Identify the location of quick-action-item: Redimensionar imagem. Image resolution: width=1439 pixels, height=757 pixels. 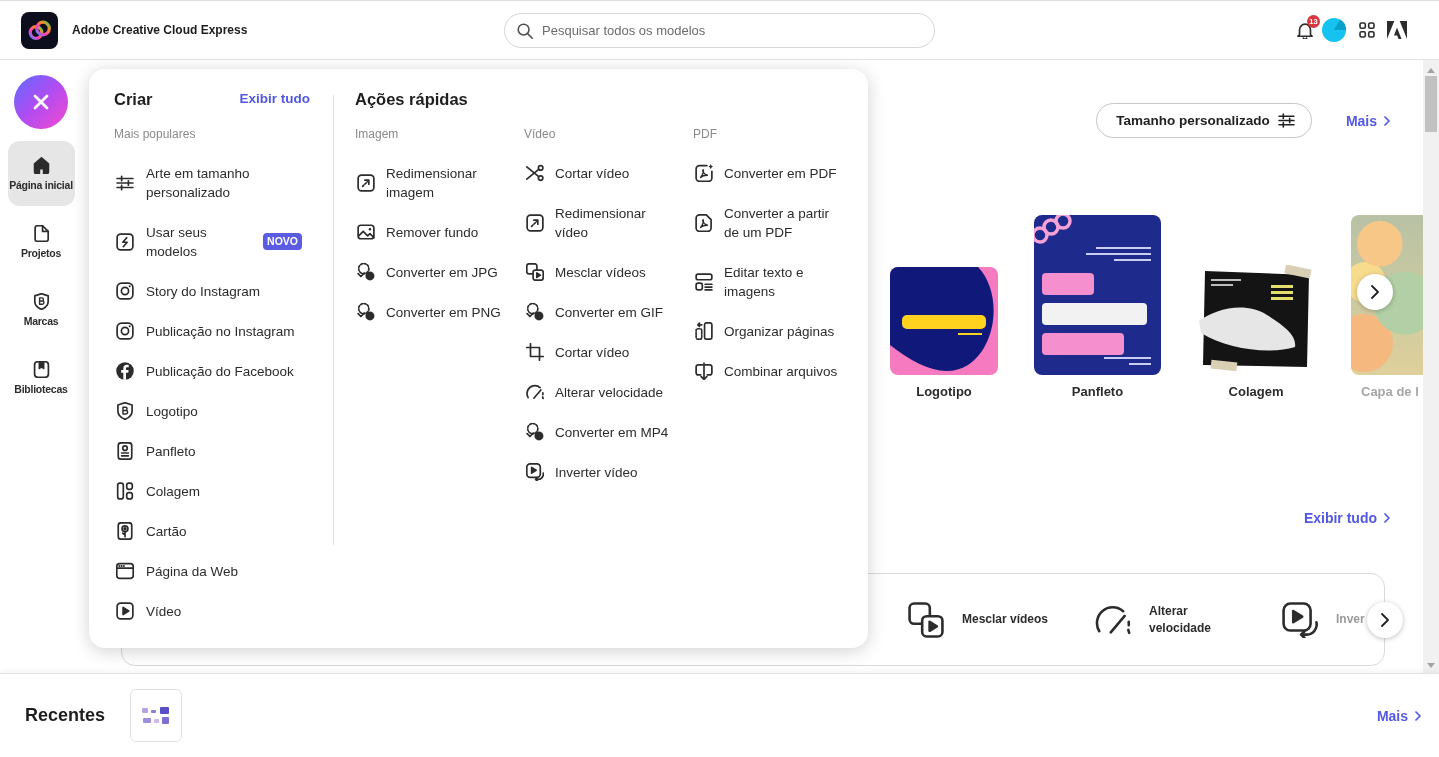
(439, 182).